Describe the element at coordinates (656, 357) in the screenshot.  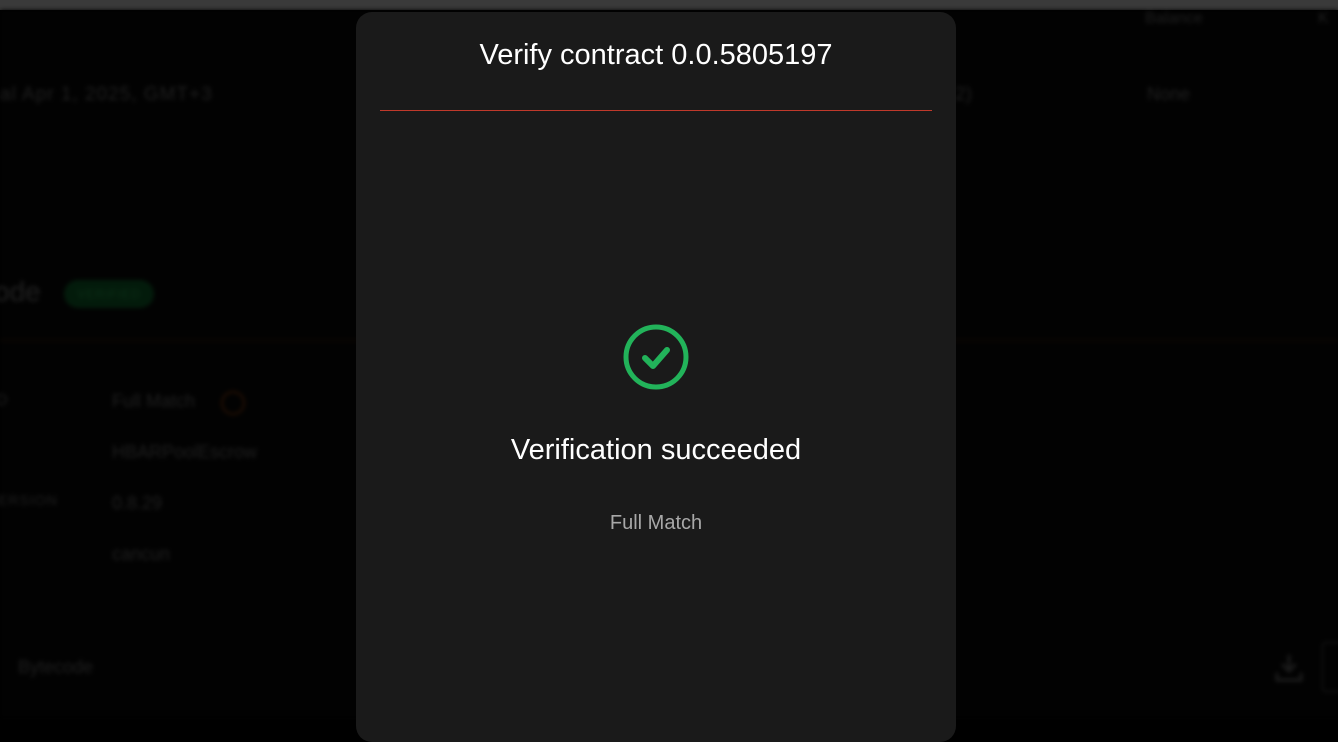
I see `check-circle-icon` at that location.